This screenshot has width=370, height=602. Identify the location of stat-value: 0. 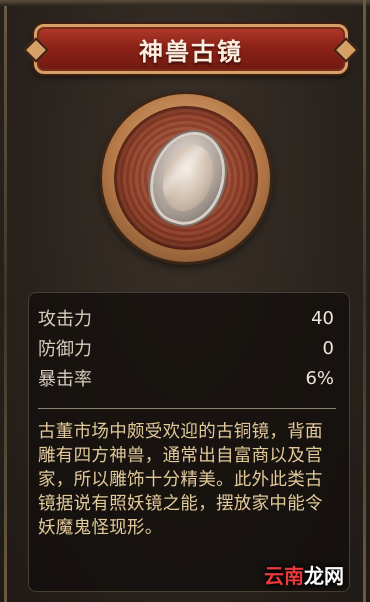
(328, 348).